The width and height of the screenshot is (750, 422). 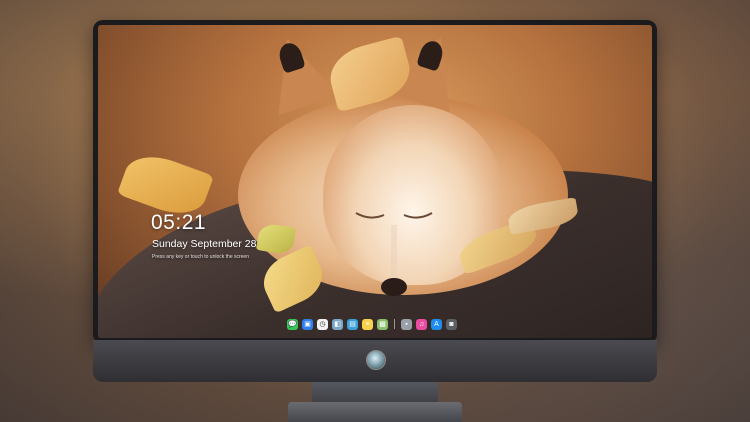 What do you see at coordinates (394, 324) in the screenshot?
I see `dock-separator` at bounding box center [394, 324].